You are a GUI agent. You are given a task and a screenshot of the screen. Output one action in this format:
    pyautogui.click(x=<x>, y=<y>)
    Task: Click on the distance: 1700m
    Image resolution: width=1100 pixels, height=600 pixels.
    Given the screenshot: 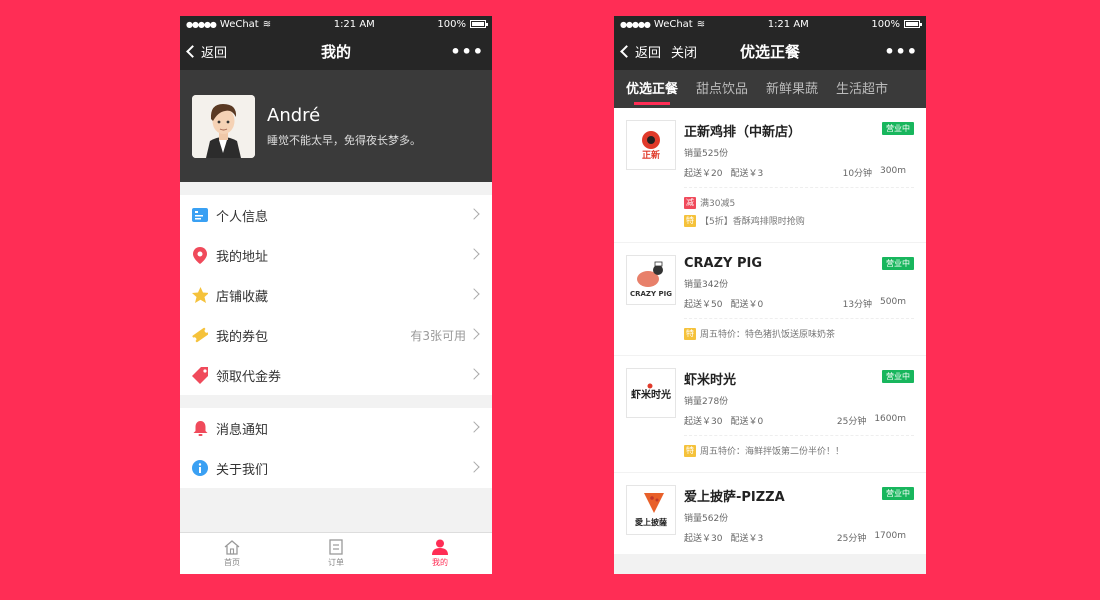 What is the action you would take?
    pyautogui.click(x=890, y=536)
    